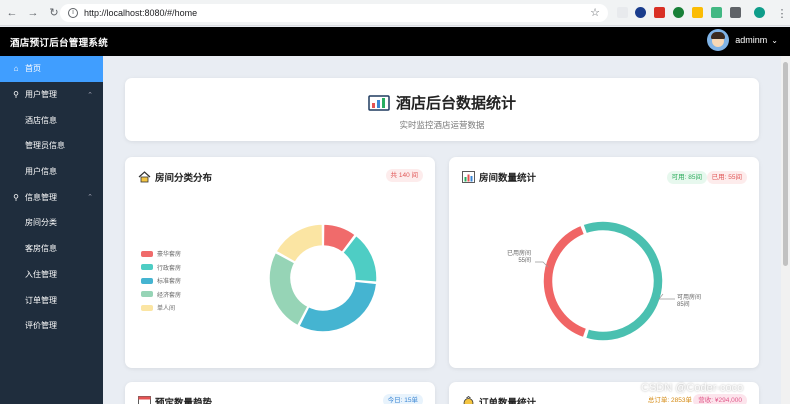 Image resolution: width=790 pixels, height=404 pixels. I want to click on scrollbar, so click(785, 230).